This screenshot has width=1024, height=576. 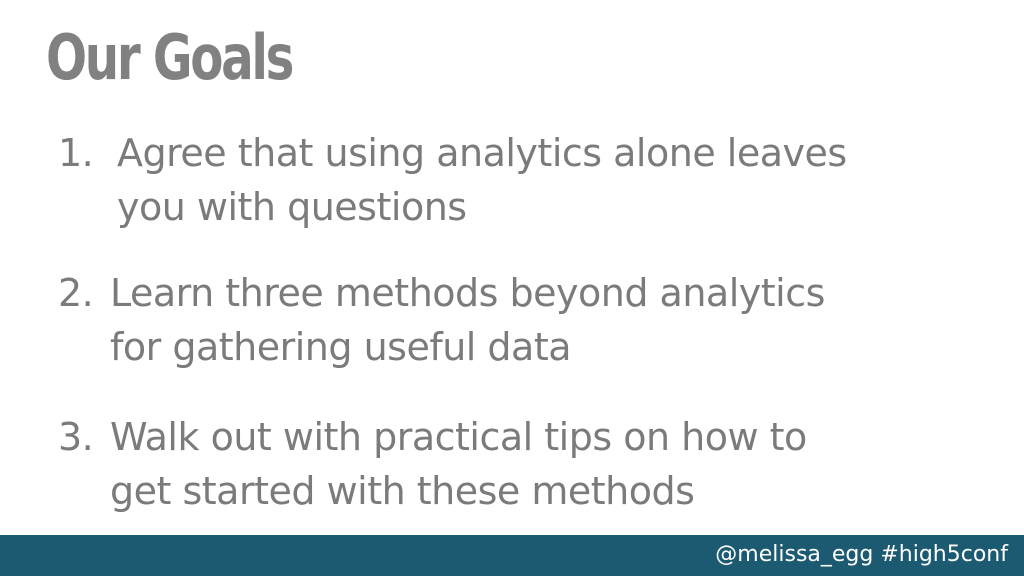 What do you see at coordinates (76, 293) in the screenshot?
I see `goal-number: 2.` at bounding box center [76, 293].